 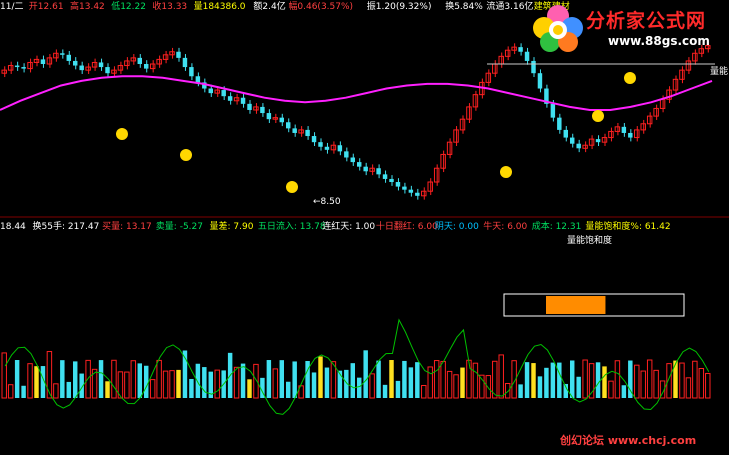 What do you see at coordinates (169, 6) in the screenshot?
I see `header-field: 收13.33` at bounding box center [169, 6].